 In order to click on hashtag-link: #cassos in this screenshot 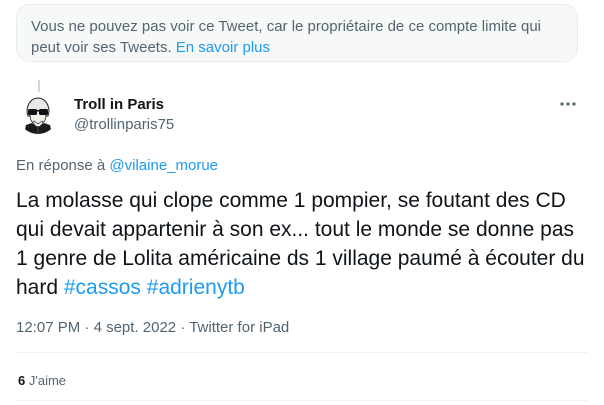, I will do `click(102, 287)`.